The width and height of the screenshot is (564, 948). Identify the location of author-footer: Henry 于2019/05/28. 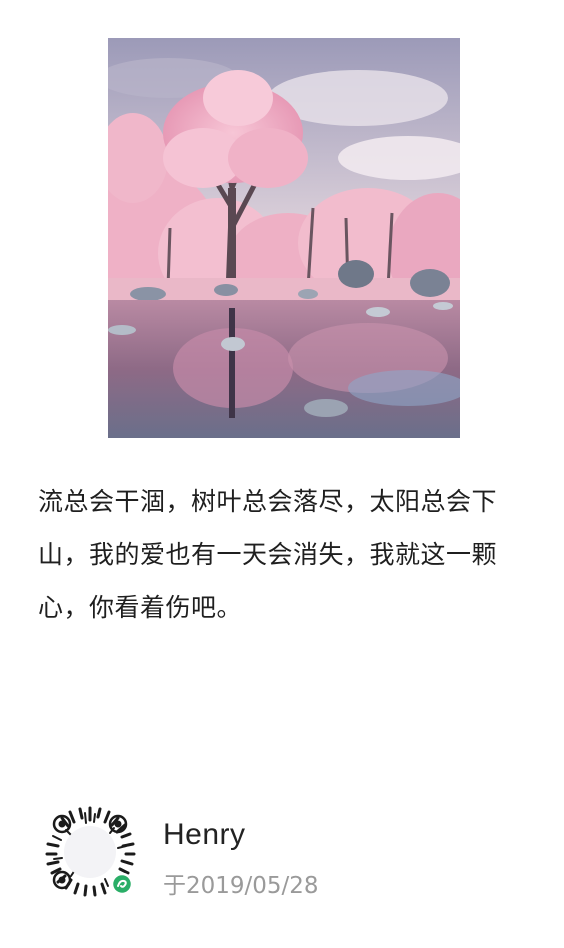
(283, 855).